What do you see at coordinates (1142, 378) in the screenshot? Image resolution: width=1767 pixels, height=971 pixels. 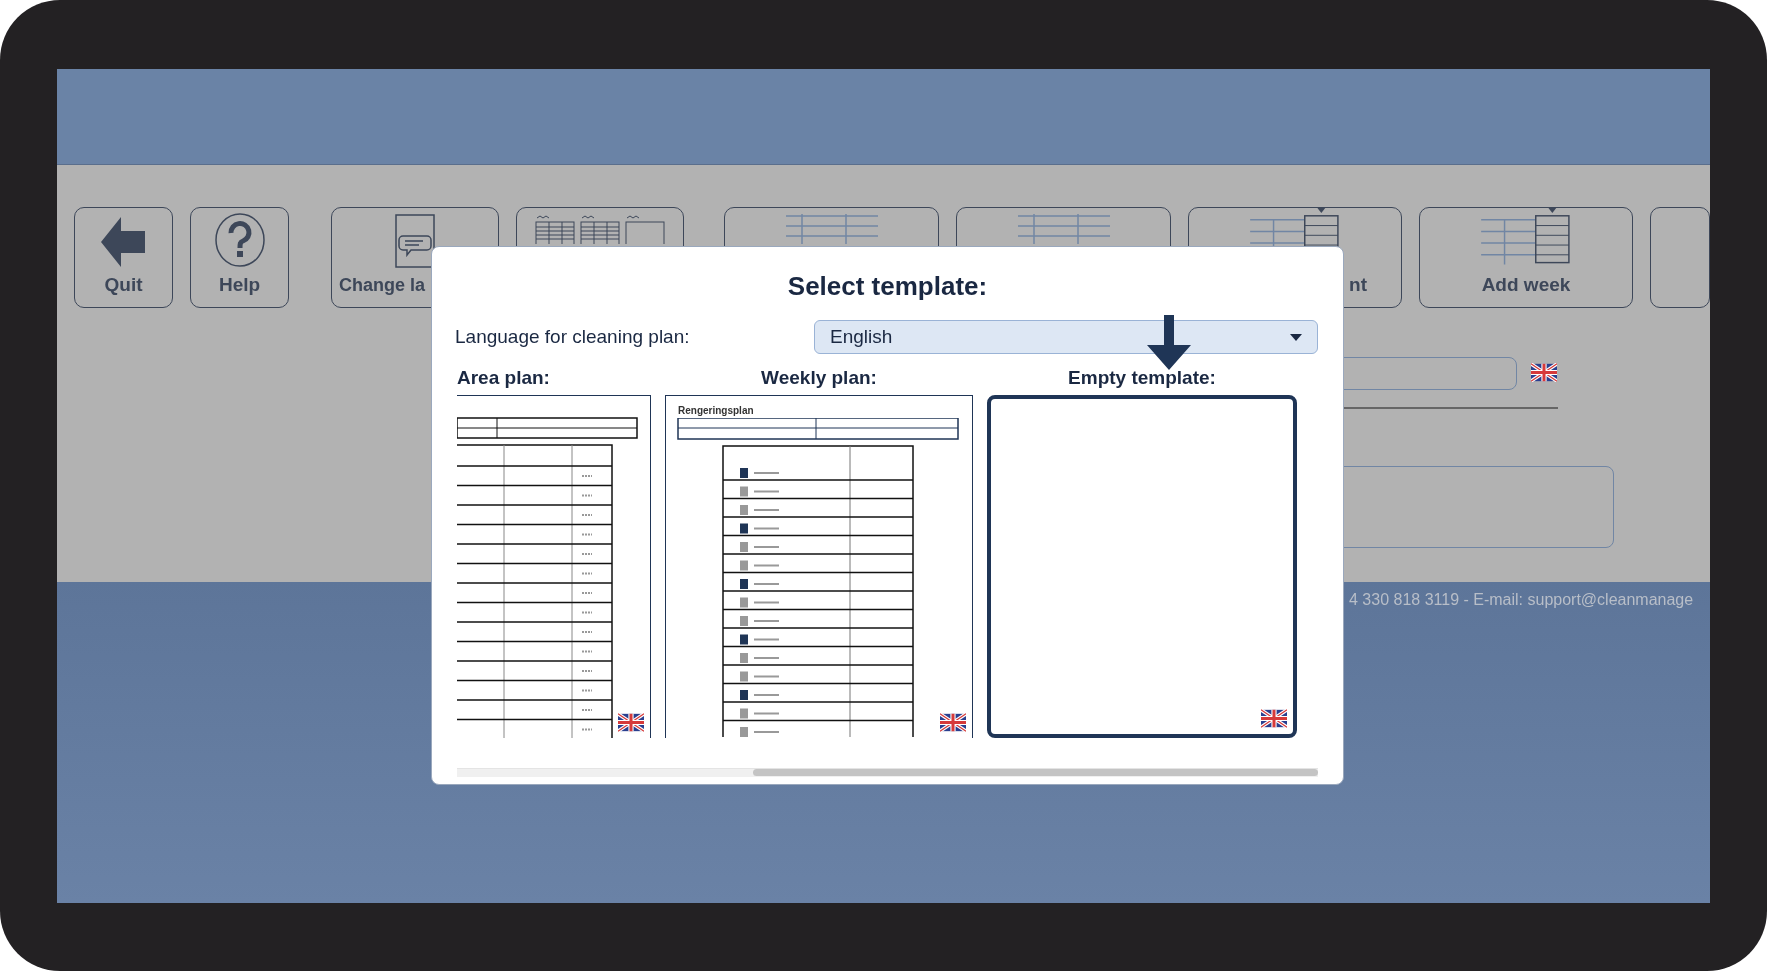 I see `template-title: Empty template:` at bounding box center [1142, 378].